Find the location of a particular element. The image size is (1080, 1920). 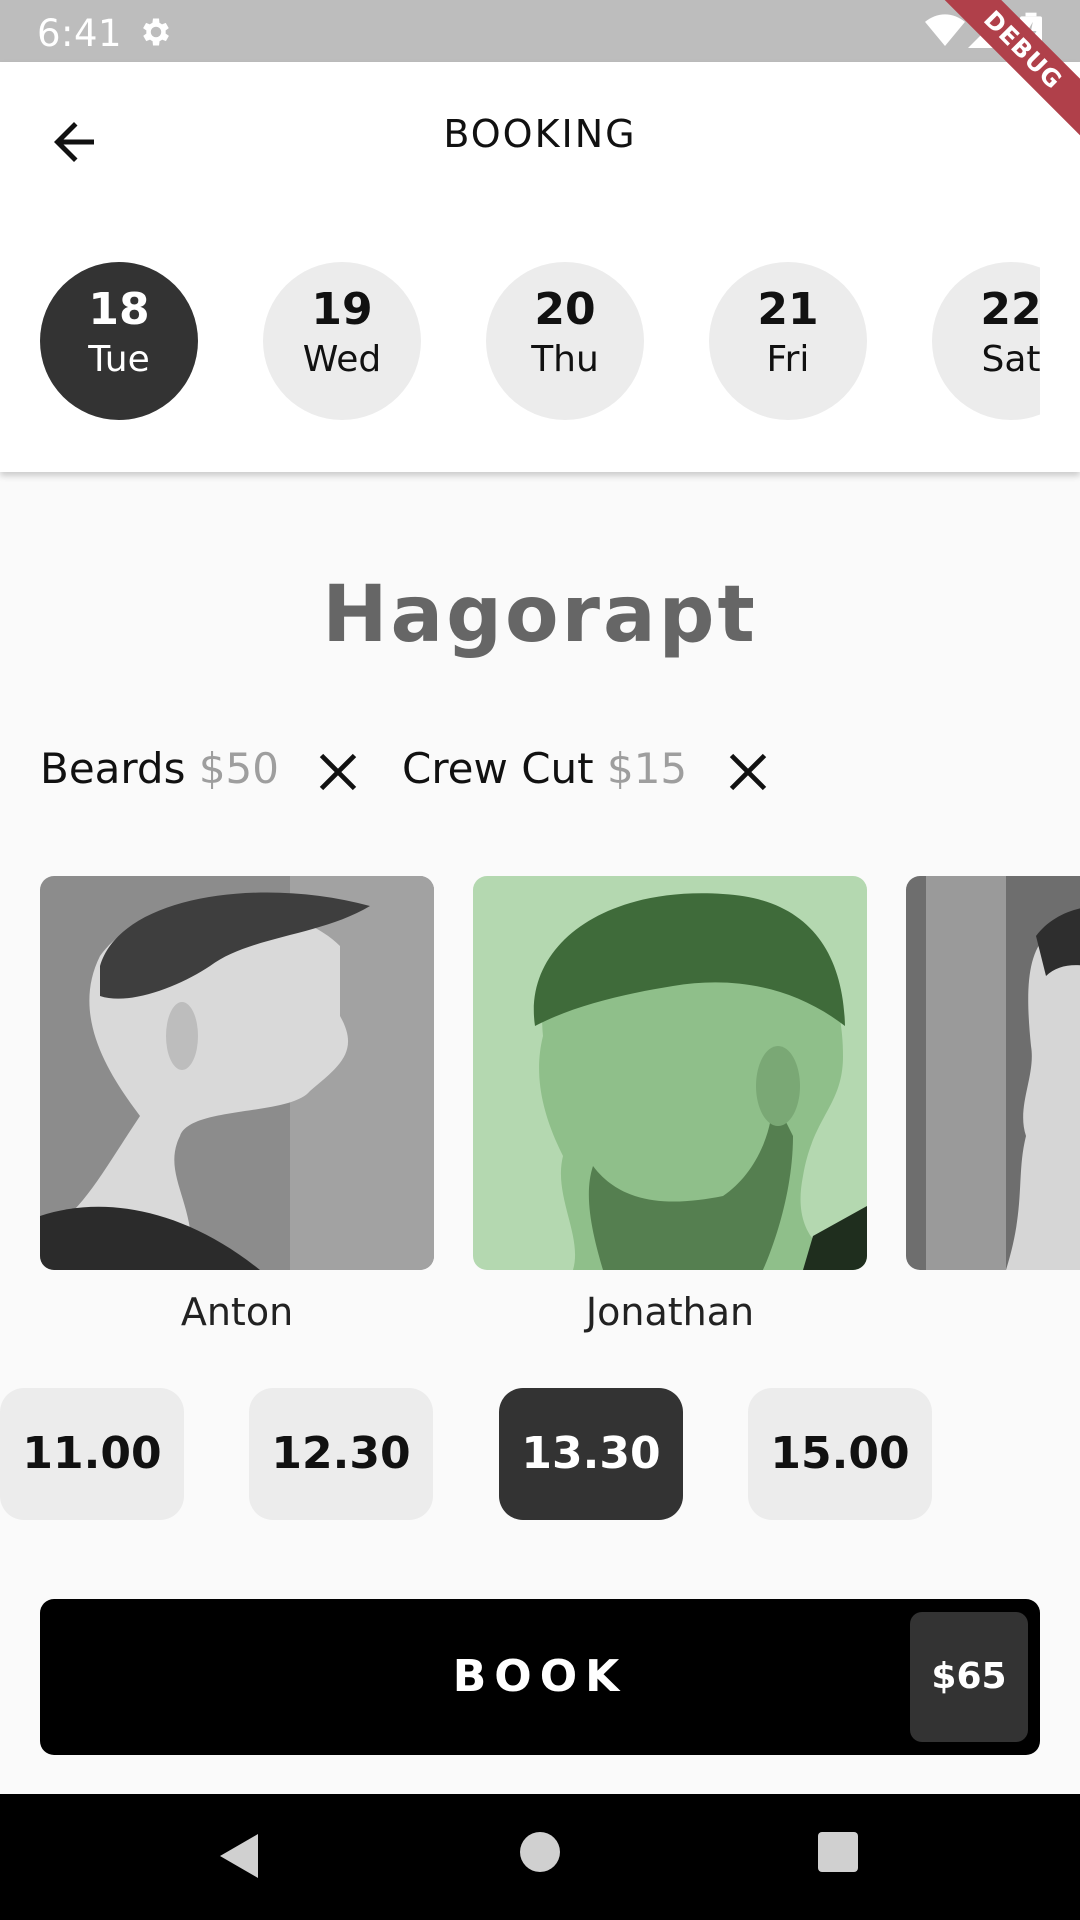

date-chip-19: 19 Wed is located at coordinates (342, 341).